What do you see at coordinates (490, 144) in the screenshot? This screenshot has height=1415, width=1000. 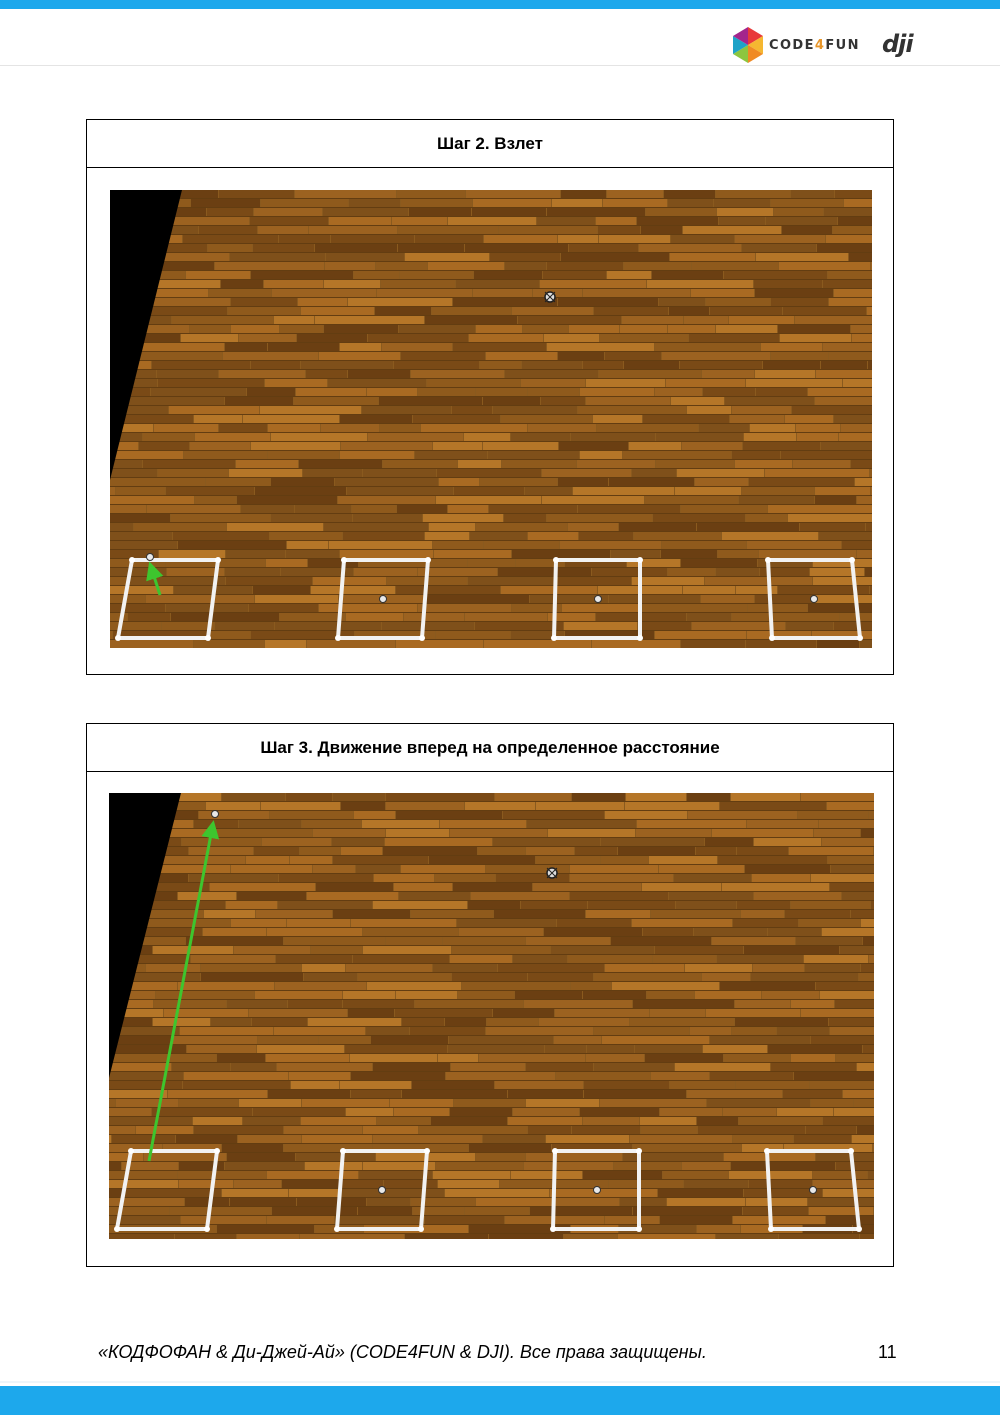 I see `step-2-title: Шаг 2. Взлет` at bounding box center [490, 144].